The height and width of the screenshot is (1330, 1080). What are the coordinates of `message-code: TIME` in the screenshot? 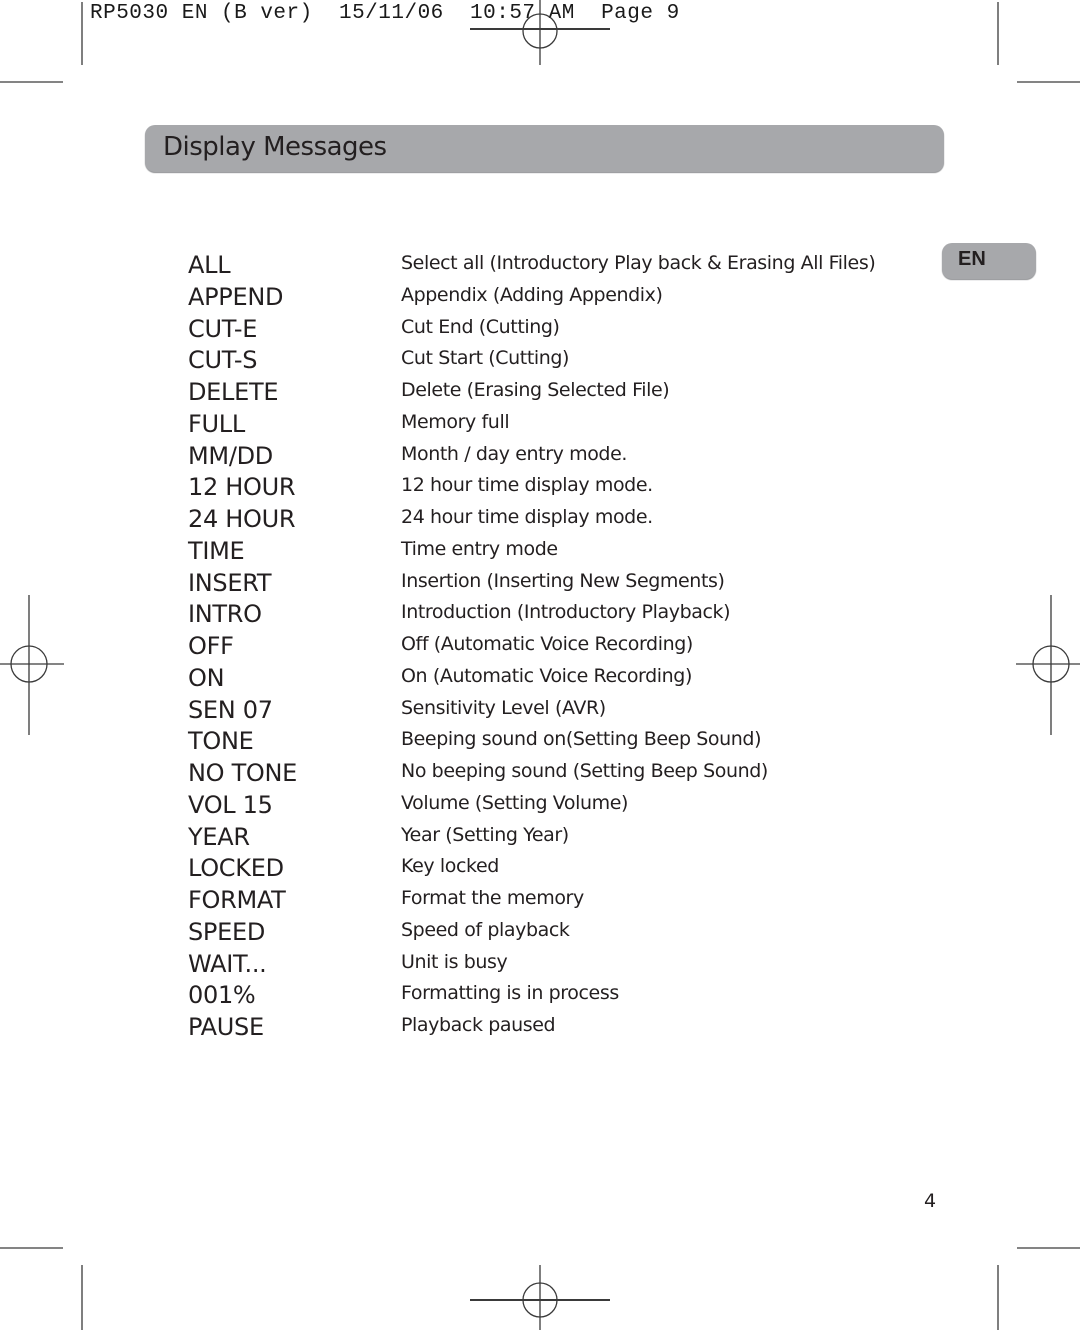 It's located at (216, 550).